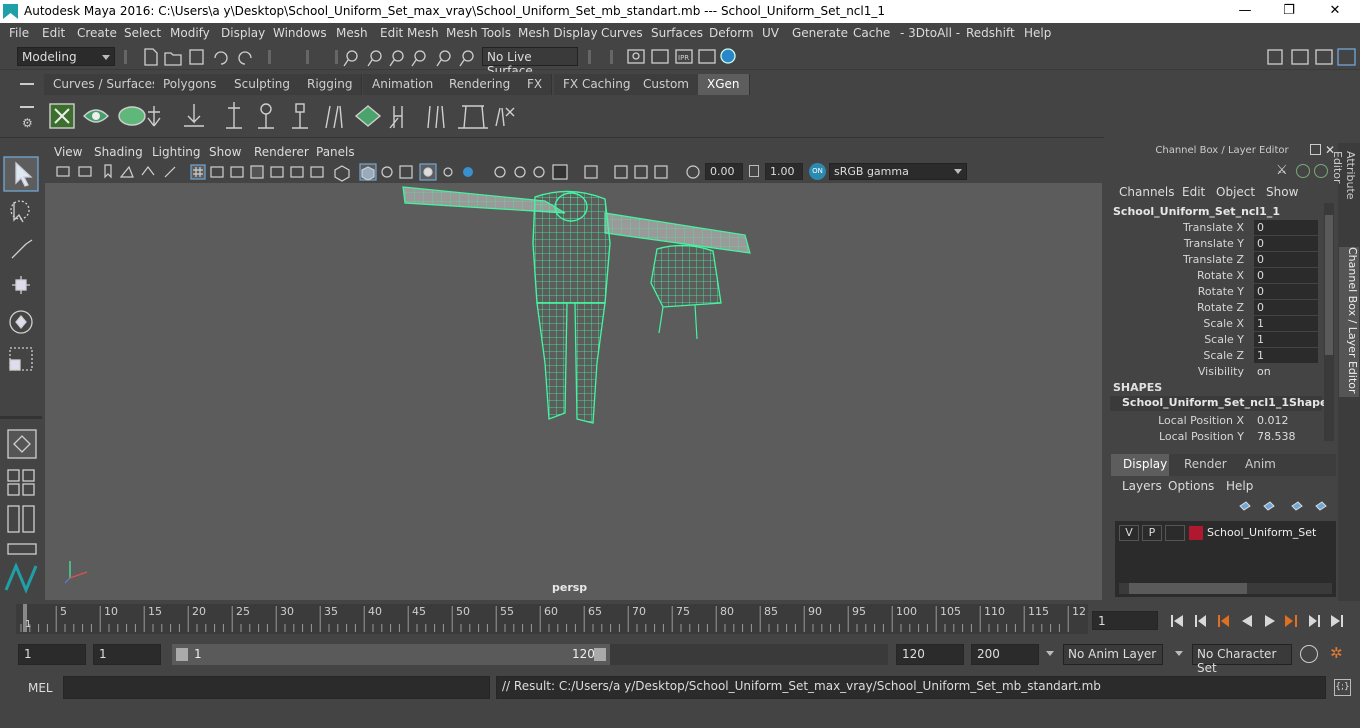  Describe the element at coordinates (930, 654) in the screenshot. I see `playback-end-field: 120` at that location.